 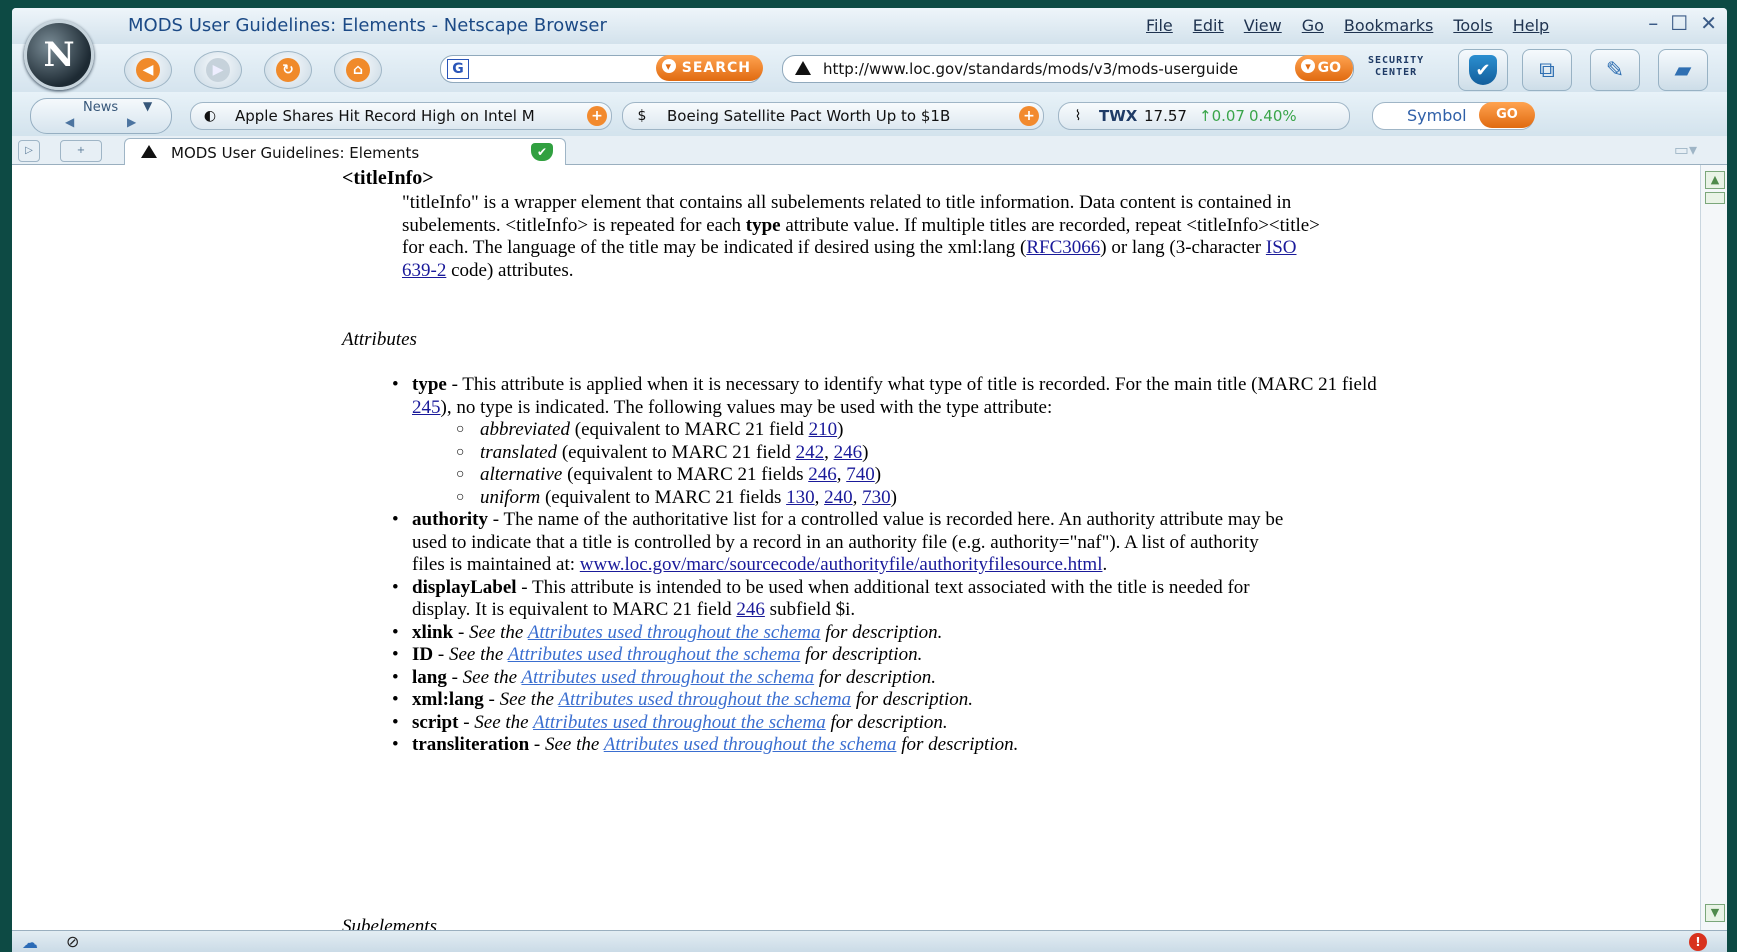 I want to click on menu-file: File, so click(x=1159, y=25).